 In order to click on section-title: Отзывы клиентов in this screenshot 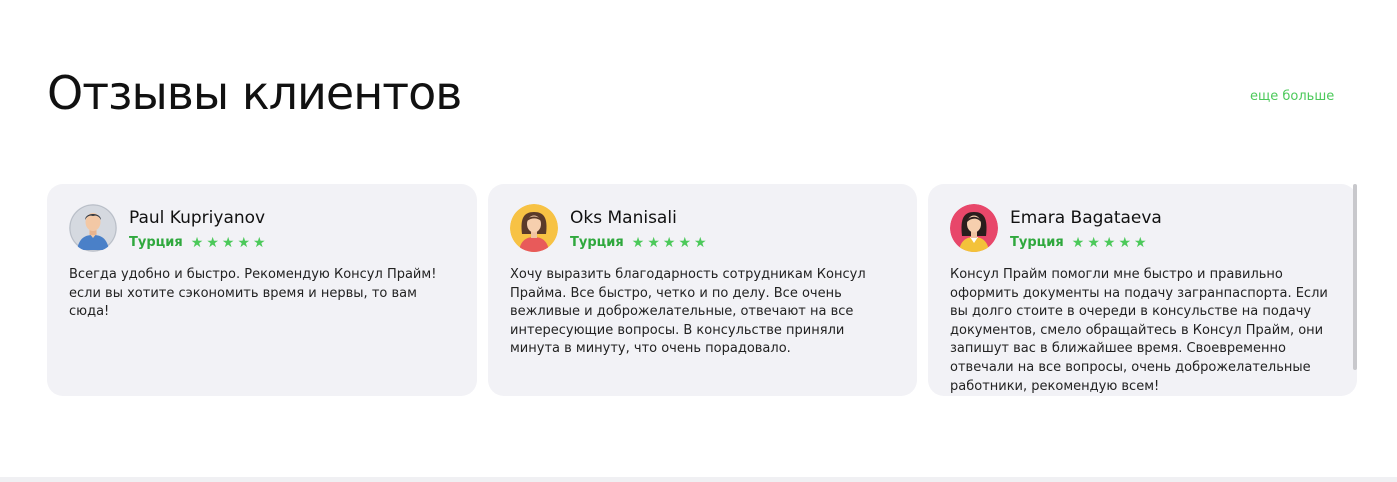, I will do `click(254, 93)`.